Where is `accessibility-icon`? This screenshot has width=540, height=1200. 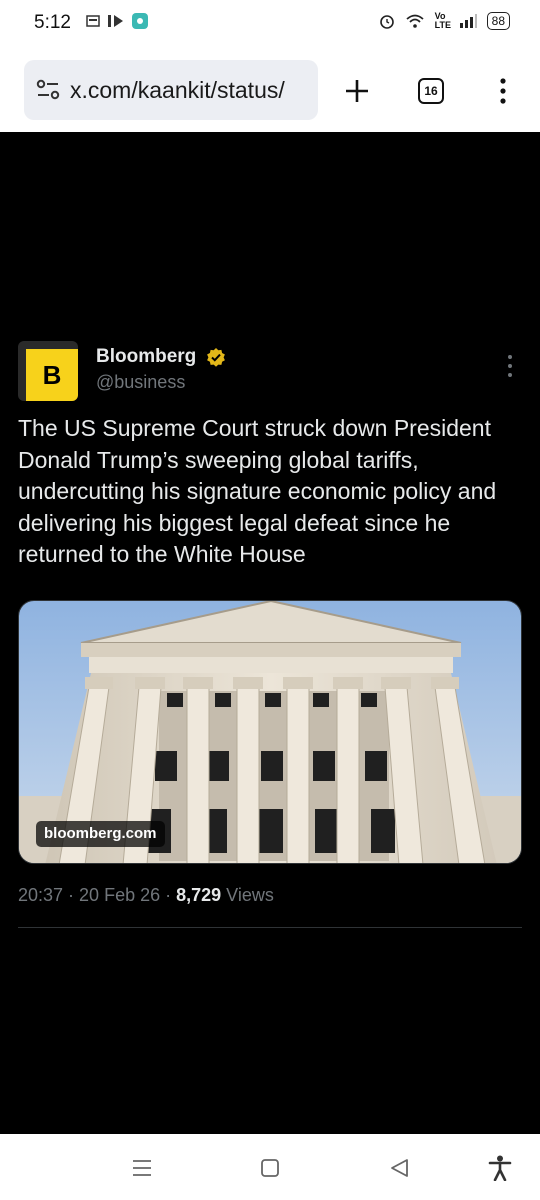 accessibility-icon is located at coordinates (500, 1168).